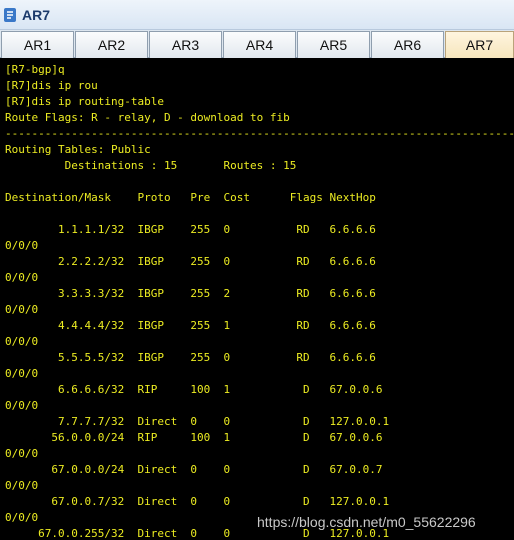 The width and height of the screenshot is (514, 540). I want to click on terminal-line: [R7-bgp]q, so click(35, 69).